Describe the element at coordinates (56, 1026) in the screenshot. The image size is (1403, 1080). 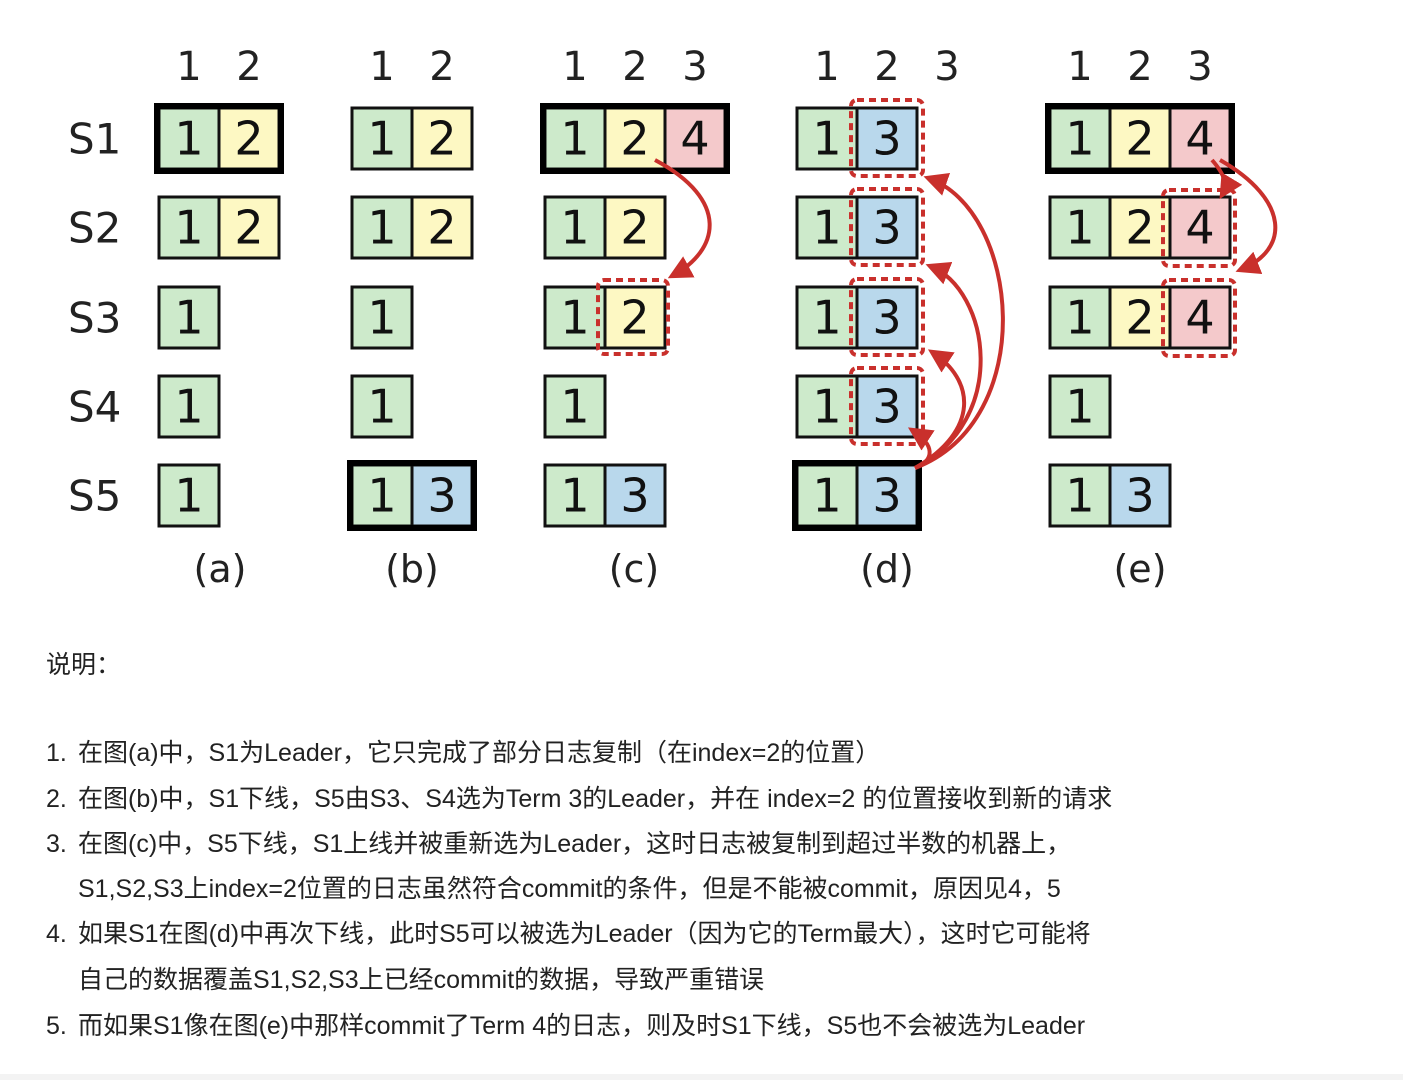
I see `note-number: 5.` at that location.